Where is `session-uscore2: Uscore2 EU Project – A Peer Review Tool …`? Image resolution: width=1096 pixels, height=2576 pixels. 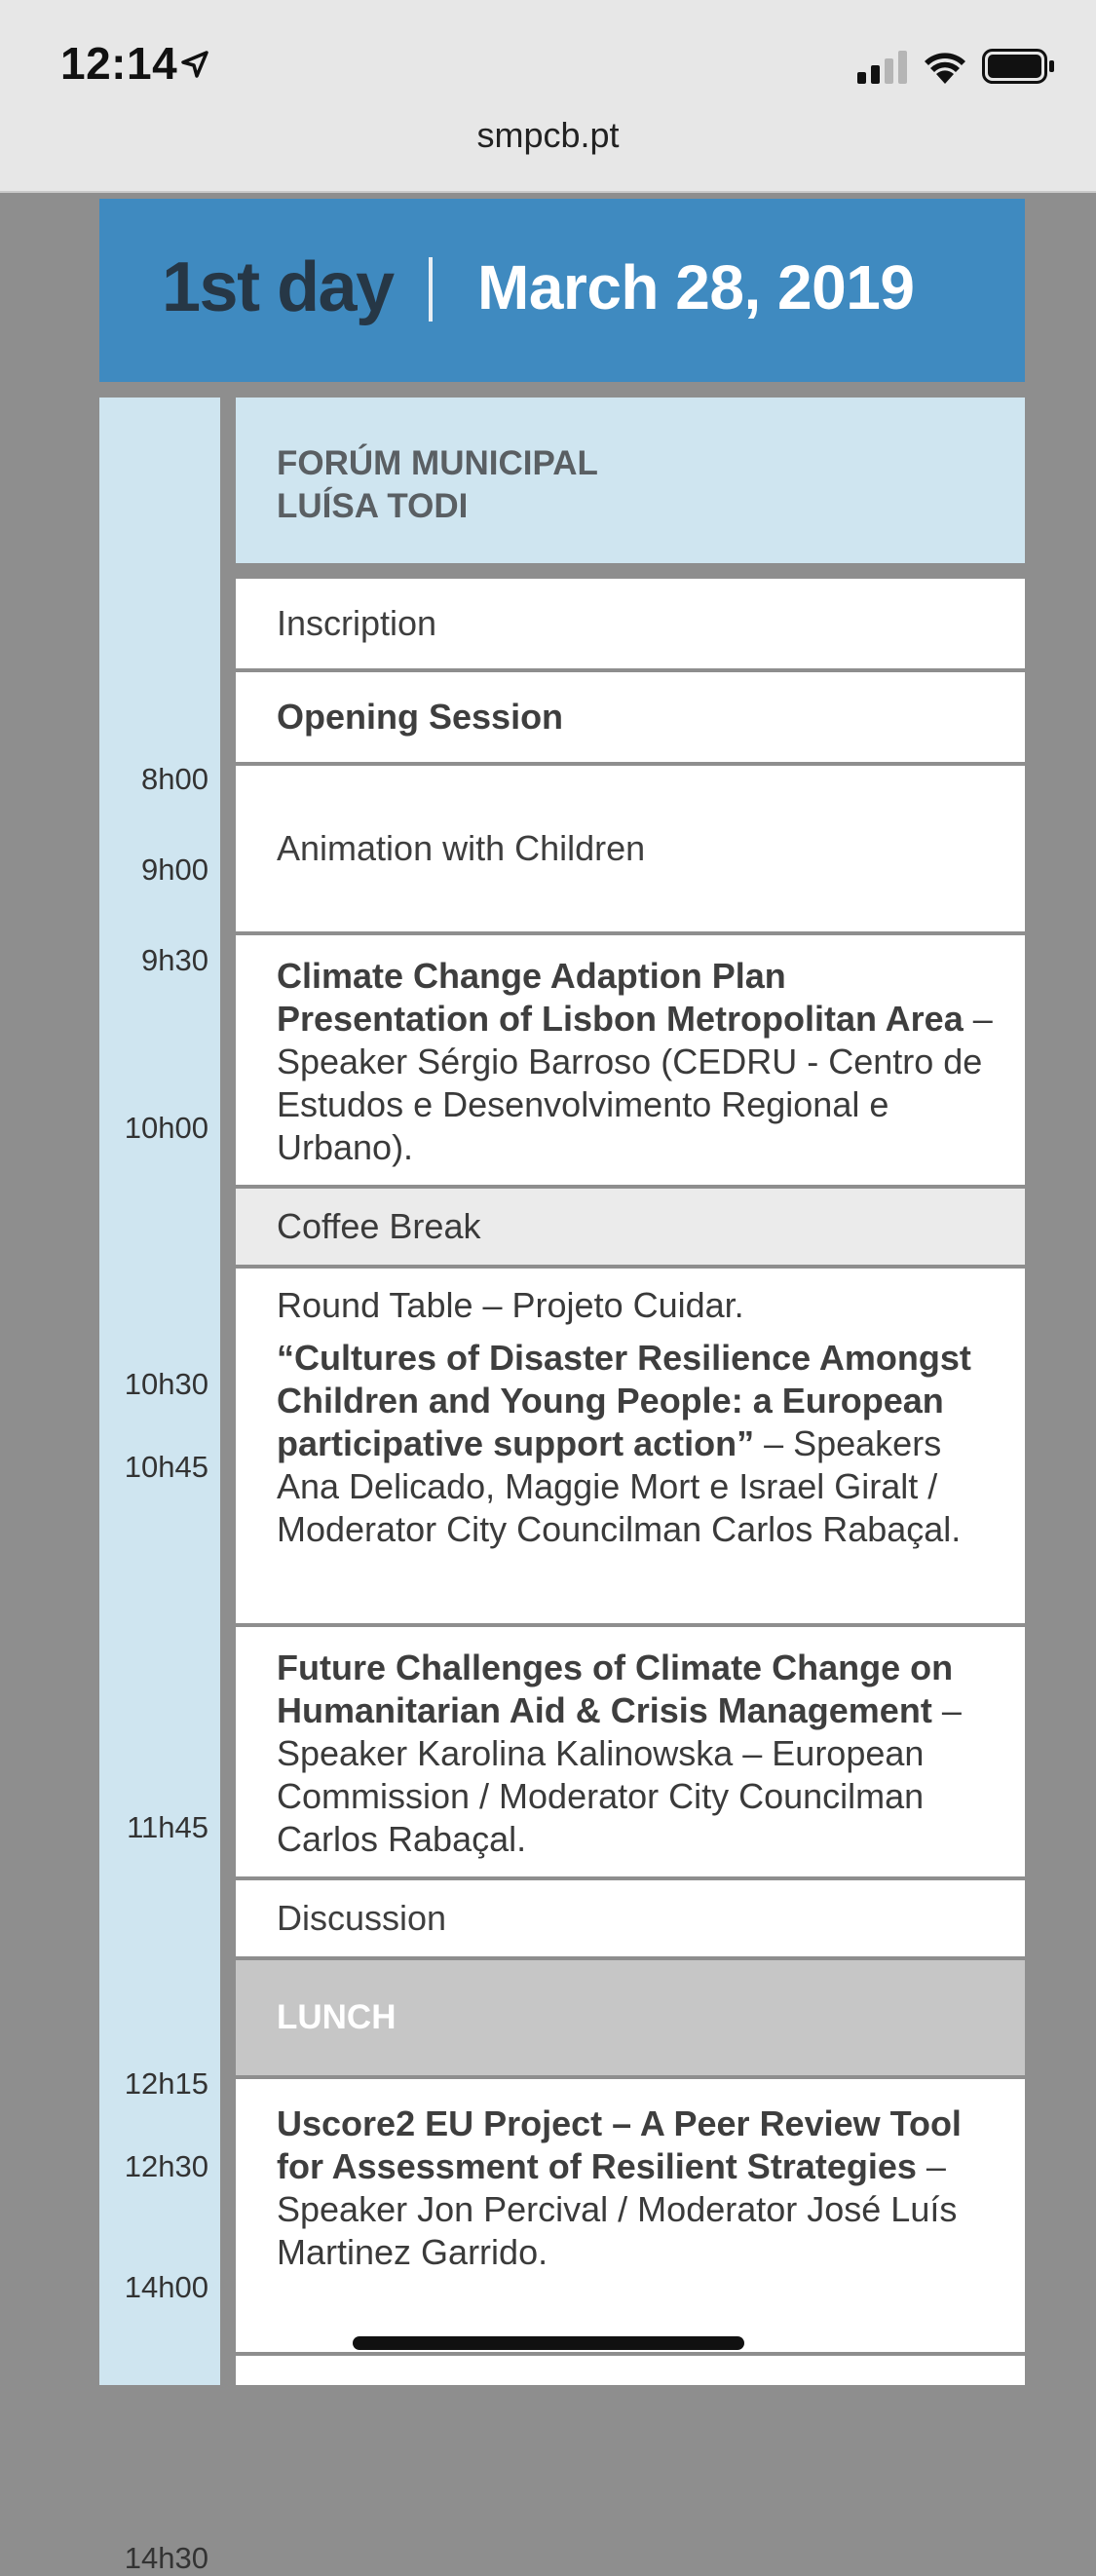
session-uscore2: Uscore2 EU Project – A Peer Review Tool … is located at coordinates (631, 2215).